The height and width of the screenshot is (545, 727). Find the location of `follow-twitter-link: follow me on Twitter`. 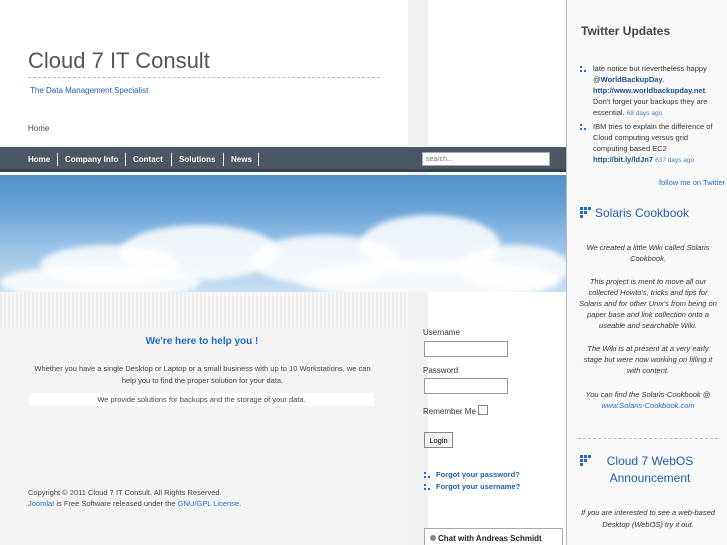

follow-twitter-link: follow me on Twitter is located at coordinates (692, 182).